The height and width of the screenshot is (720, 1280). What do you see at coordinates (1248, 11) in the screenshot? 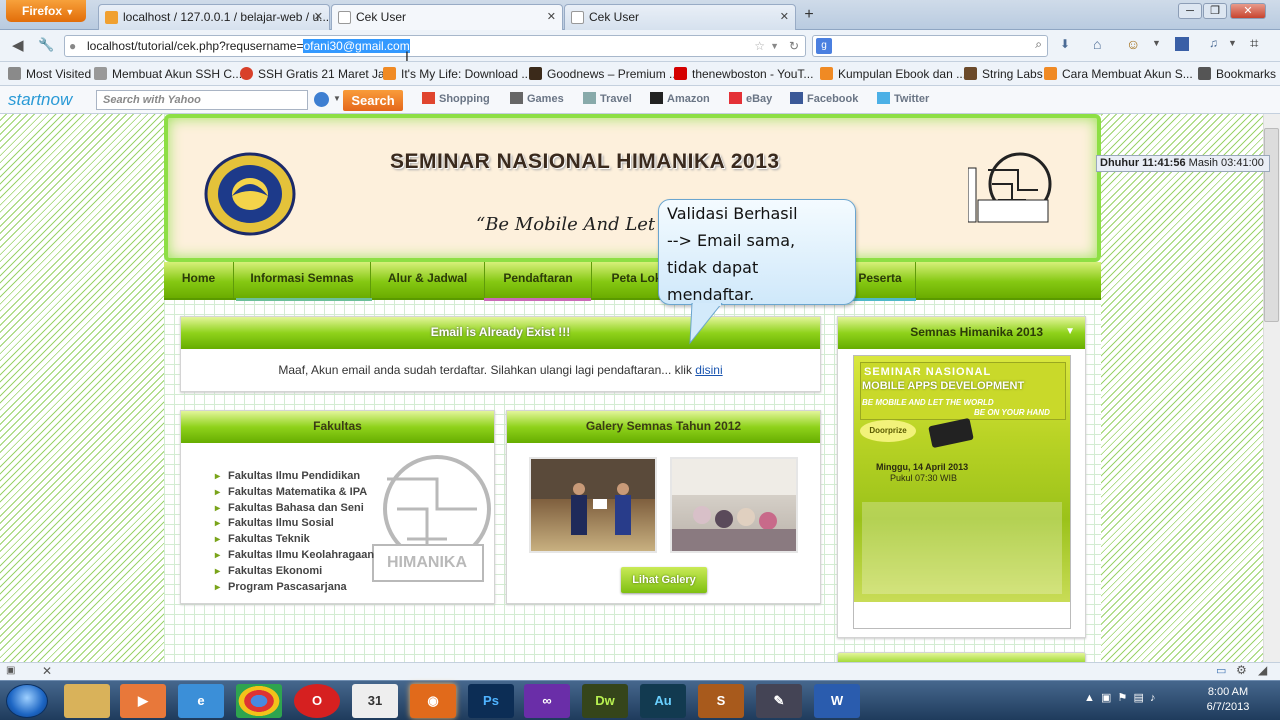
I see `close-window-button: ✕` at bounding box center [1248, 11].